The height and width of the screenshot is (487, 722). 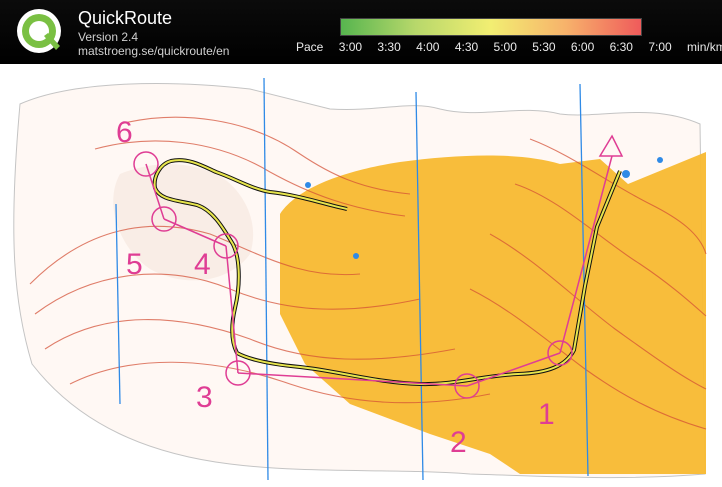 I want to click on pace-tick: 3:30, so click(x=389, y=47).